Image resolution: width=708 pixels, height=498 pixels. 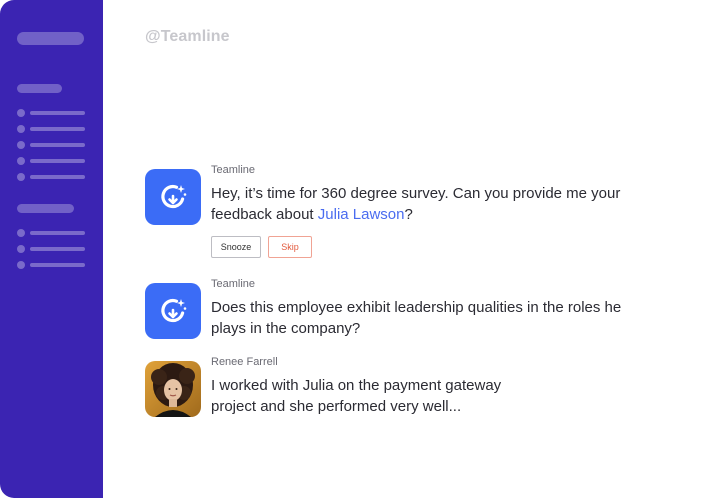 I want to click on user-avatar, so click(x=173, y=389).